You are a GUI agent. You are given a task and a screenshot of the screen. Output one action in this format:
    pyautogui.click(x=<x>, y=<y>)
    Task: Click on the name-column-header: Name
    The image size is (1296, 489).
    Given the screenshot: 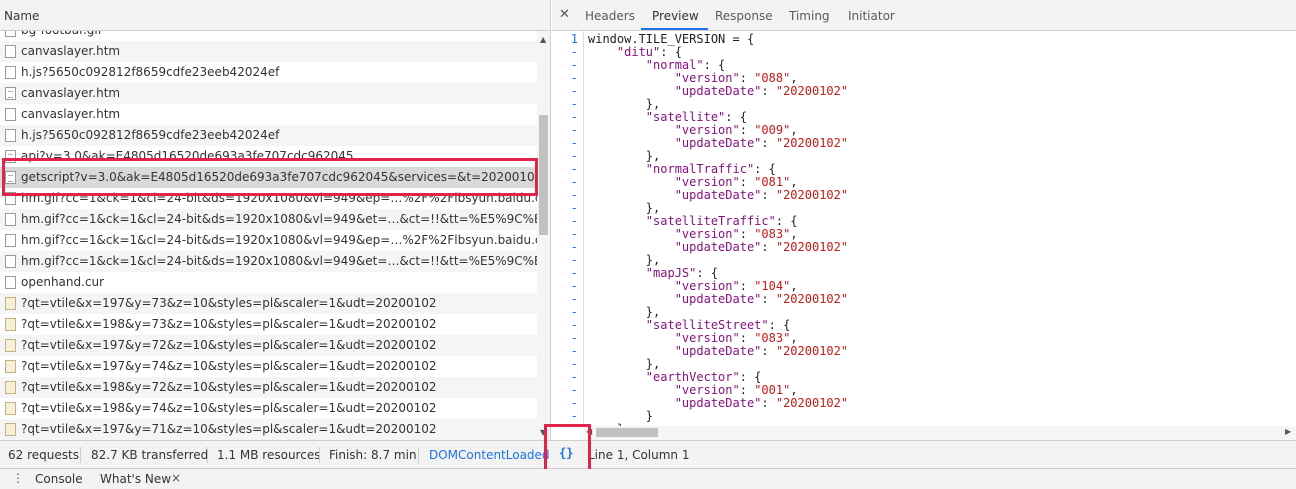 What is the action you would take?
    pyautogui.click(x=275, y=15)
    